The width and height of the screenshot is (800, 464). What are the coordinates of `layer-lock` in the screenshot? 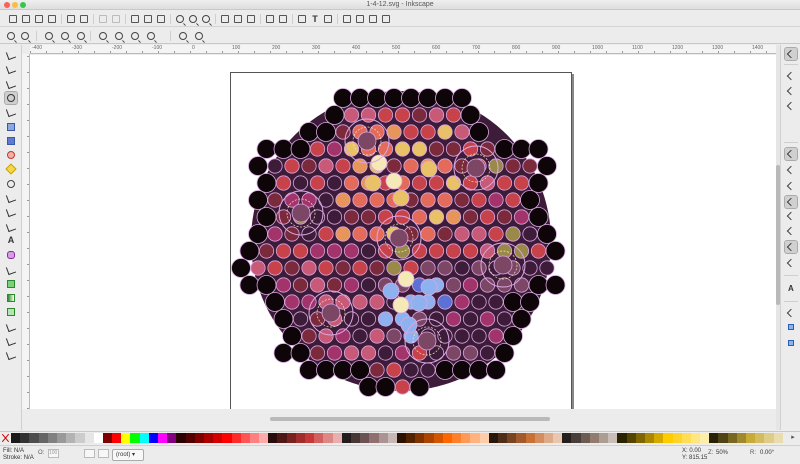 It's located at (103, 453).